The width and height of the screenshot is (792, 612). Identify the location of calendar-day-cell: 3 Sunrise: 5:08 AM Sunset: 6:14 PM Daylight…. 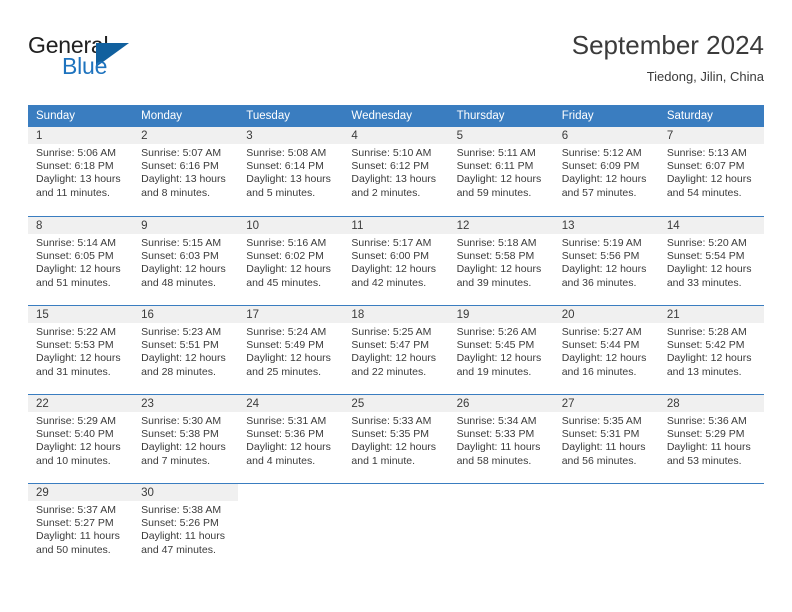
(291, 171).